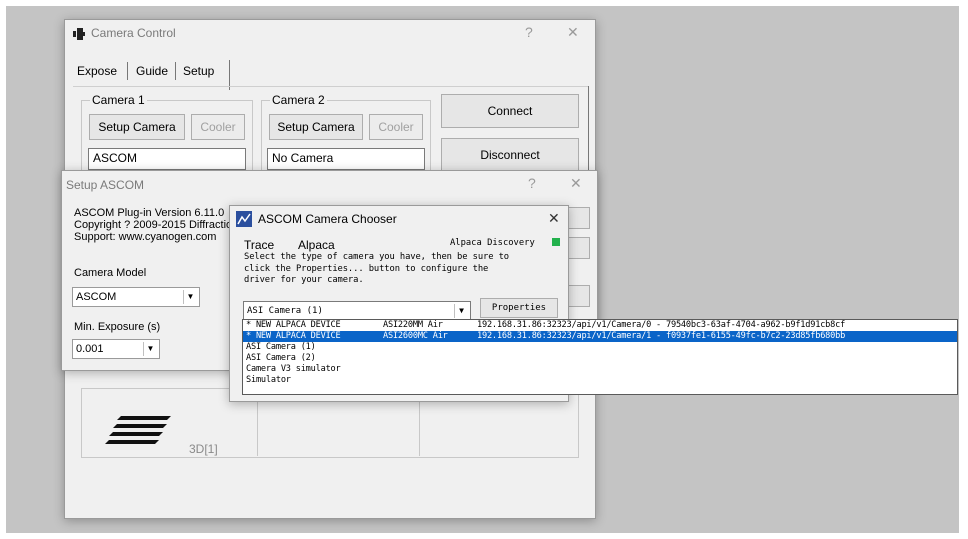 This screenshot has height=539, width=968. I want to click on min-exposure-value: 0.001, so click(90, 349).